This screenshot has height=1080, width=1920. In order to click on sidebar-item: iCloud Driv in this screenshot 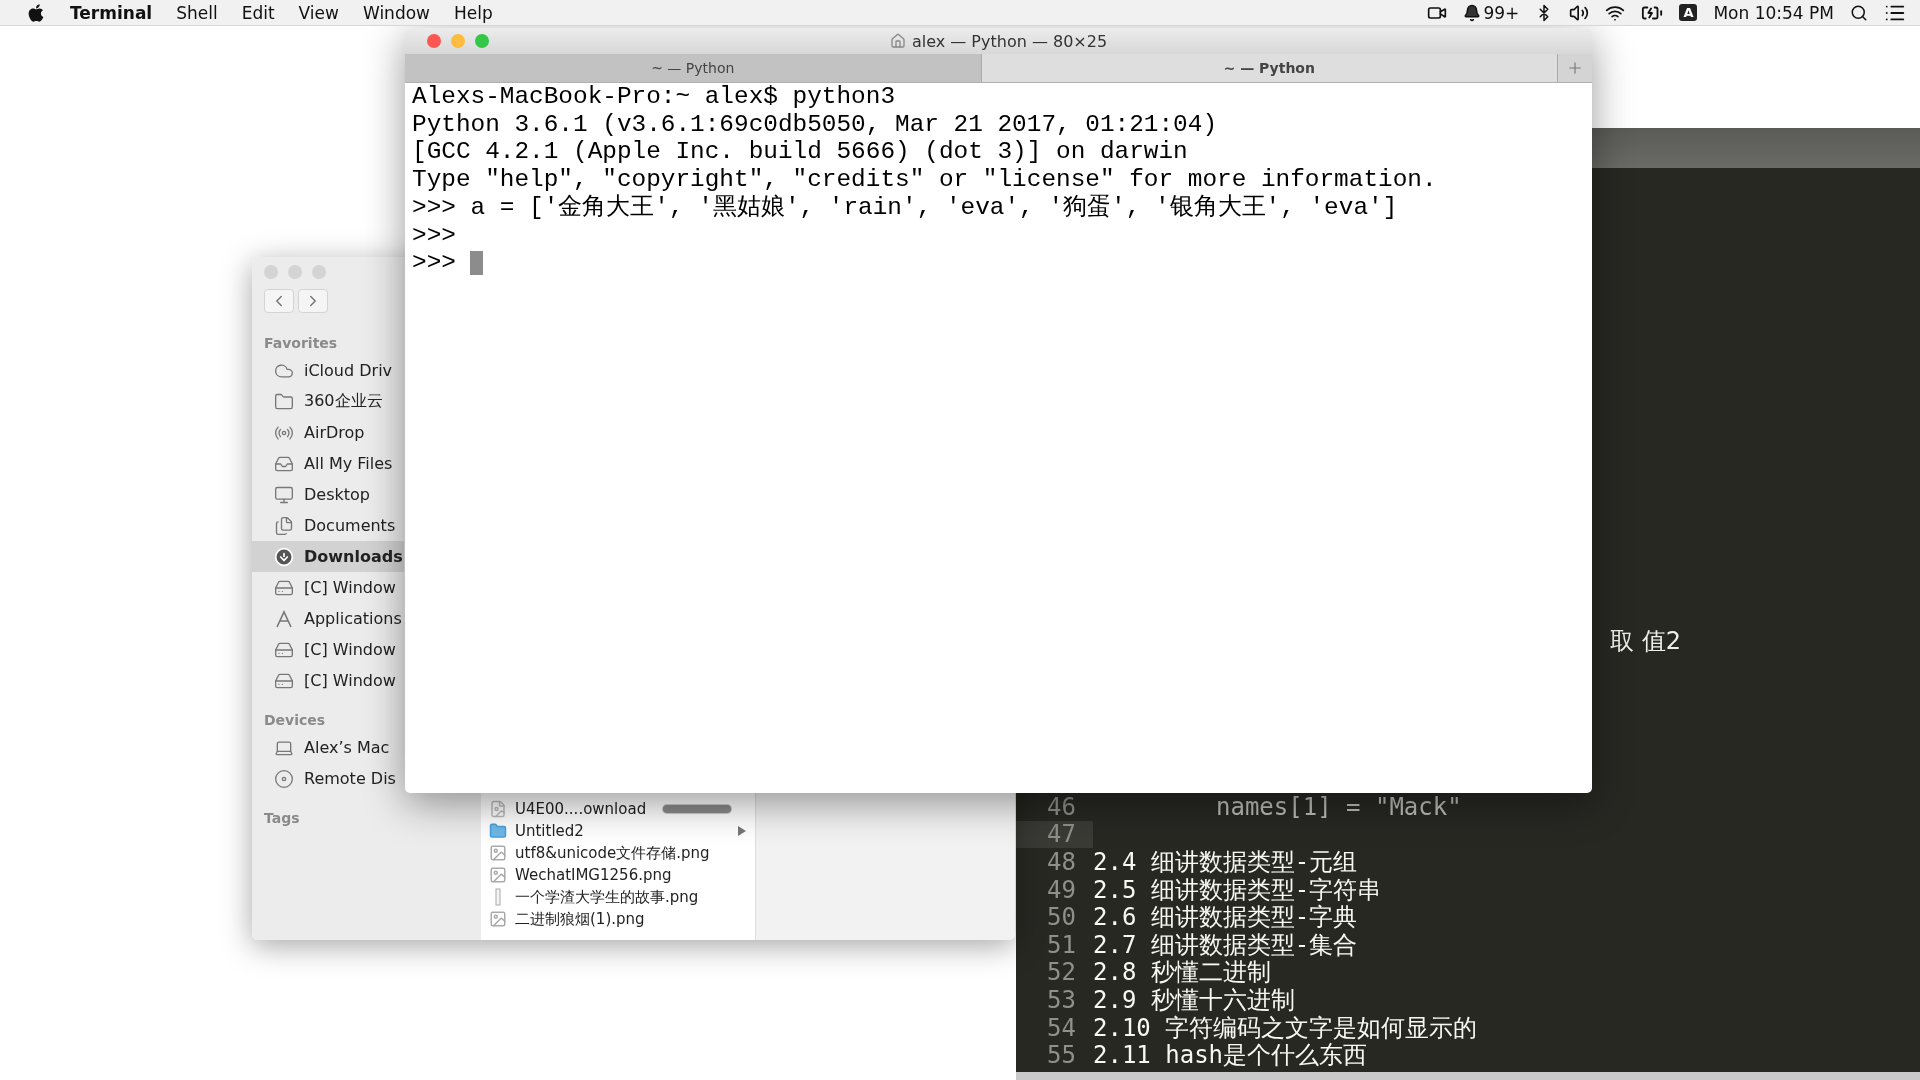, I will do `click(328, 370)`.